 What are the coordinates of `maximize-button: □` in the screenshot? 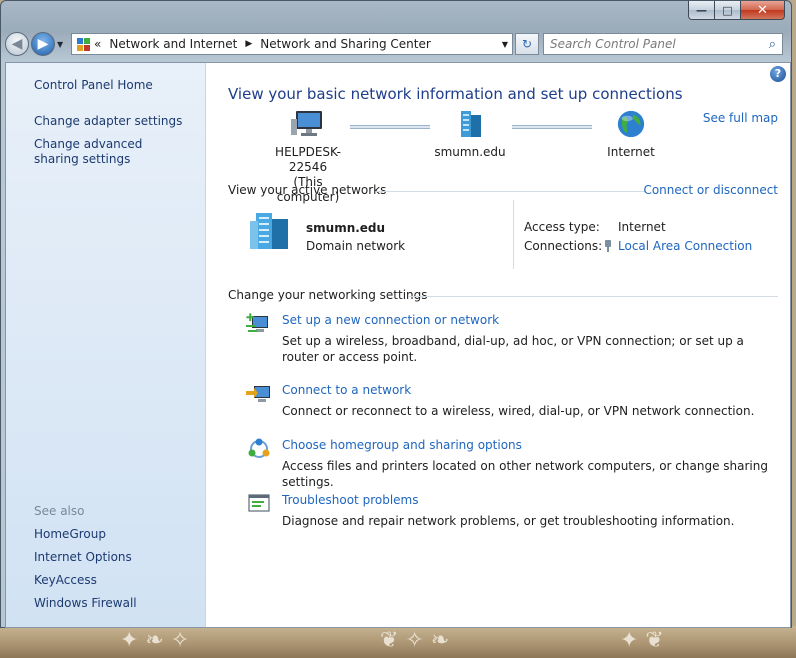 It's located at (728, 10).